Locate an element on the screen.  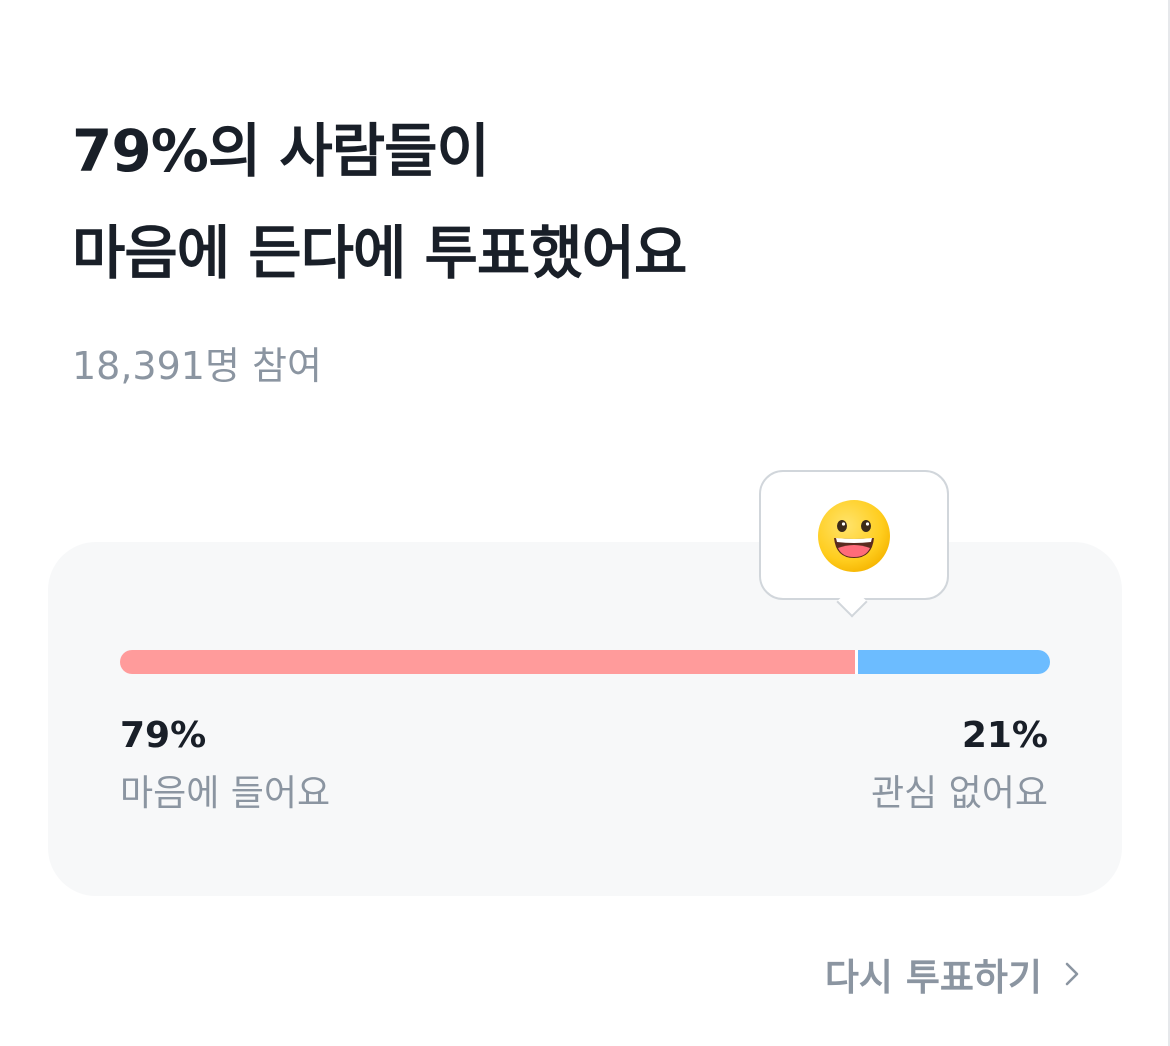
grinning-face-icon is located at coordinates (854, 536).